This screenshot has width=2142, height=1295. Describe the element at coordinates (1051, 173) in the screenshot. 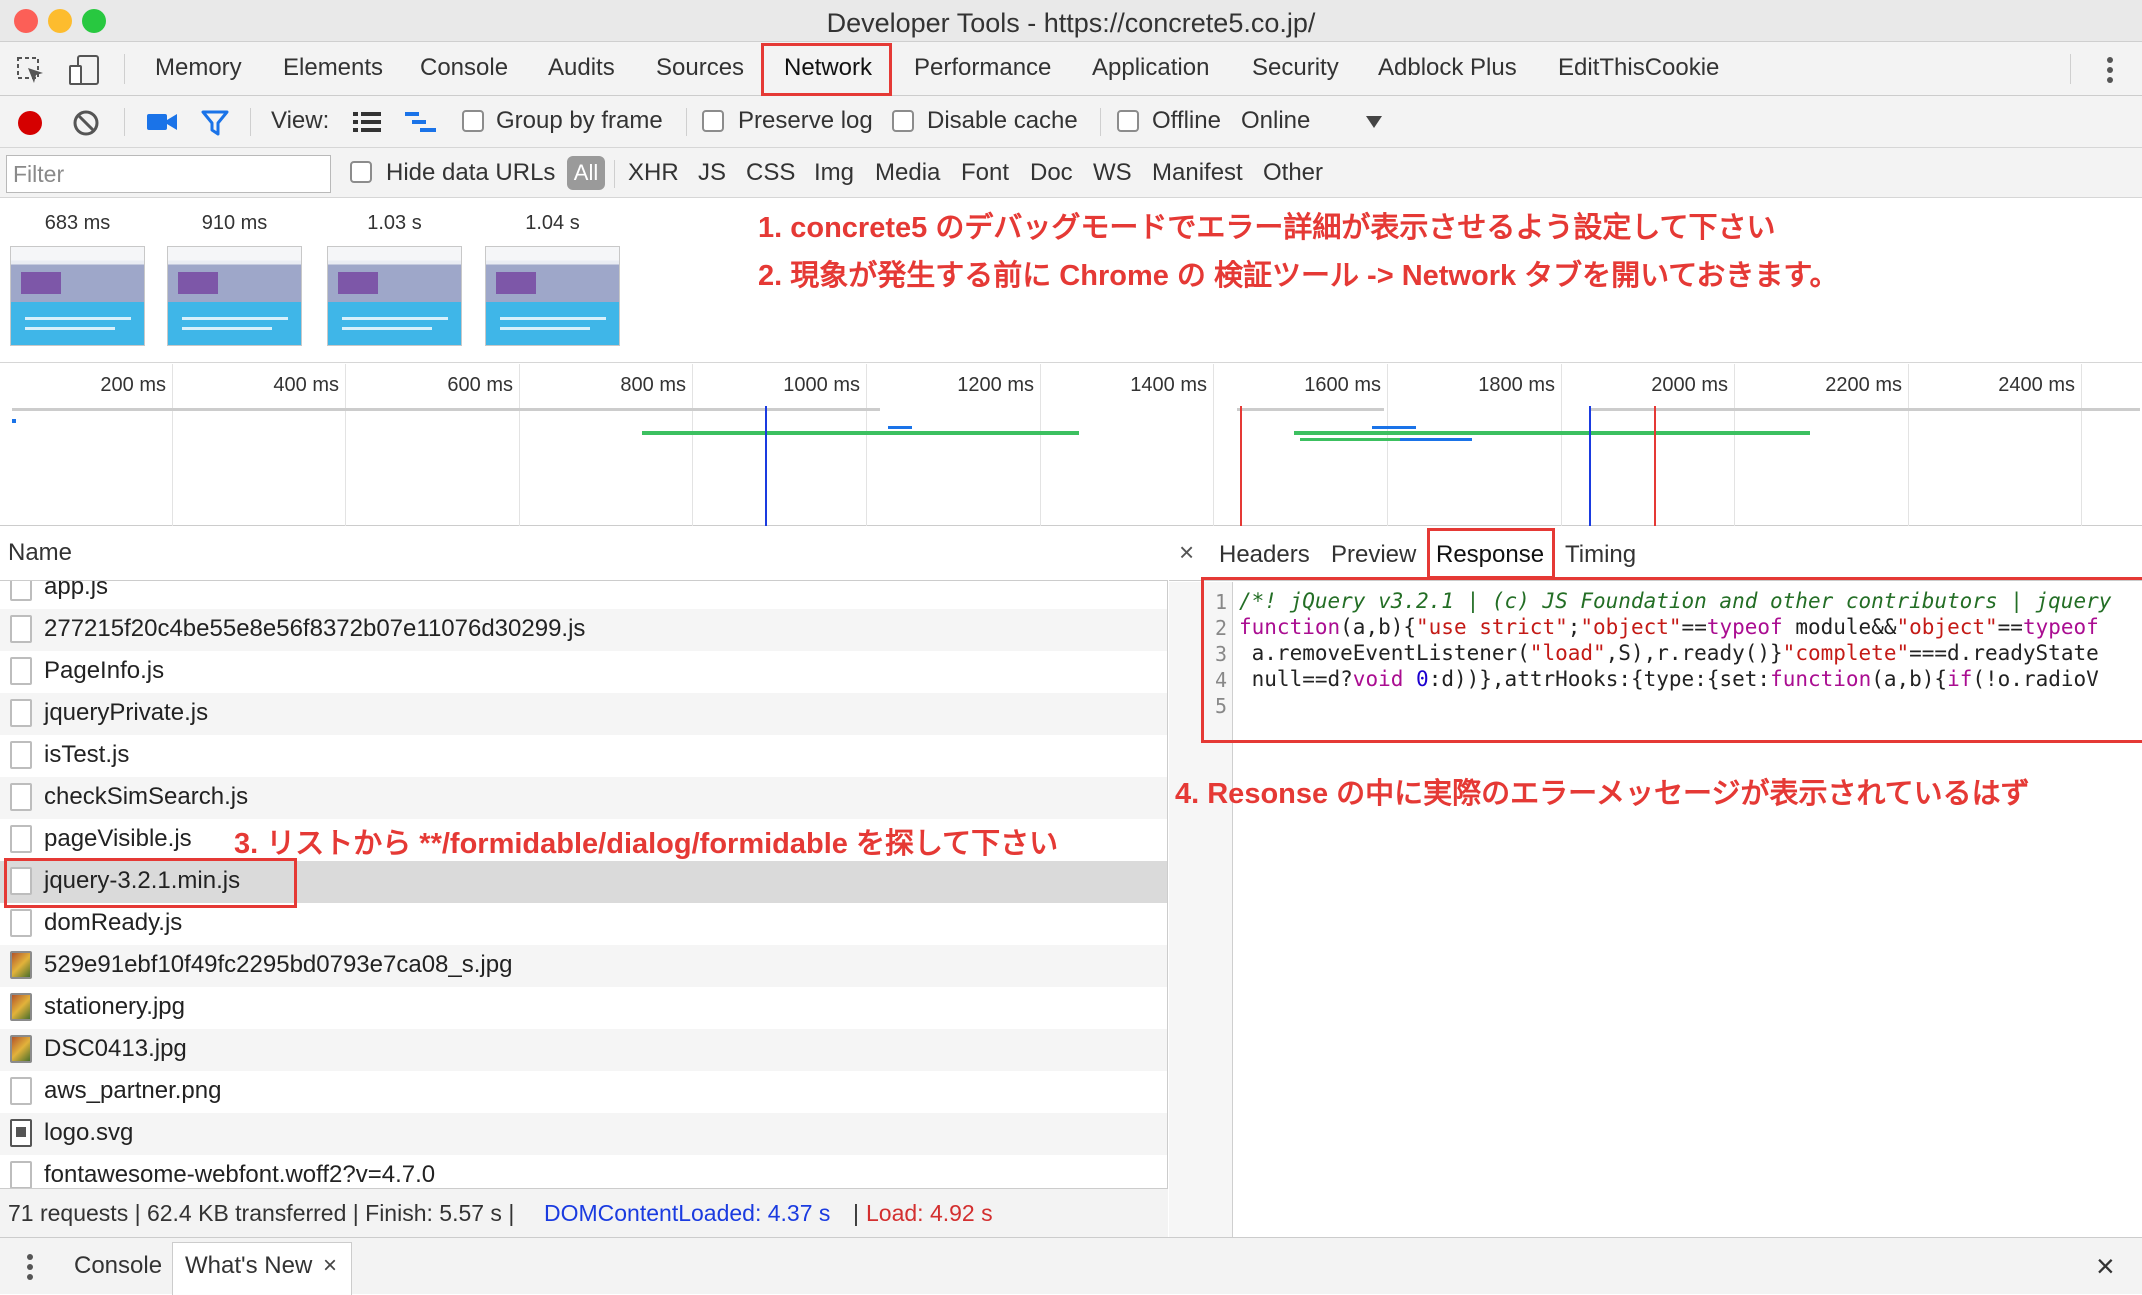

I see `filter-type-doc: Doc` at that location.